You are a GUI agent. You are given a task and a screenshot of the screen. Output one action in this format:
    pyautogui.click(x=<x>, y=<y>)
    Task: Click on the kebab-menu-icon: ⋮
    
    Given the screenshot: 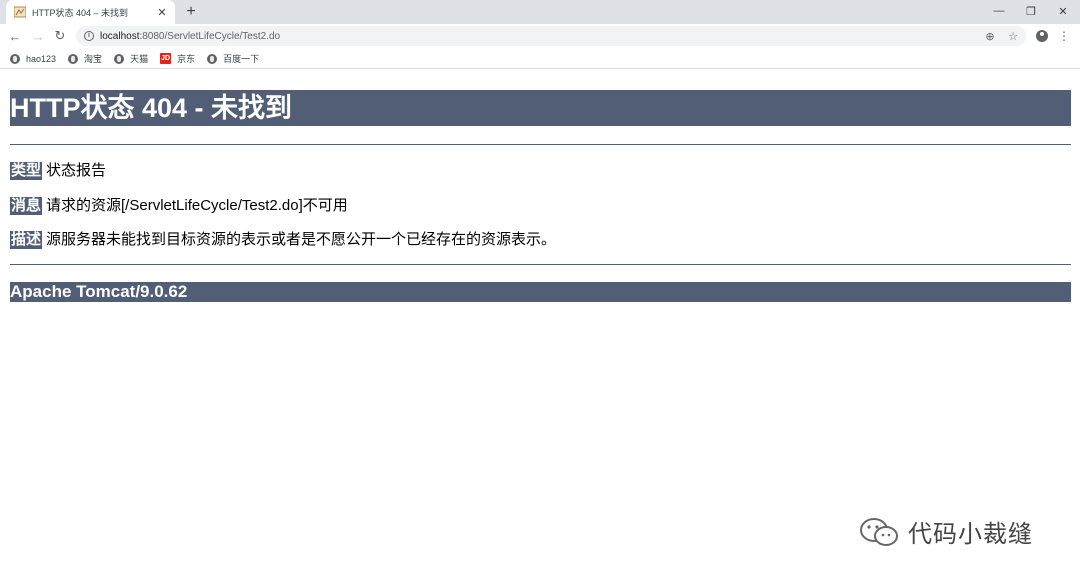 What is the action you would take?
    pyautogui.click(x=1064, y=36)
    